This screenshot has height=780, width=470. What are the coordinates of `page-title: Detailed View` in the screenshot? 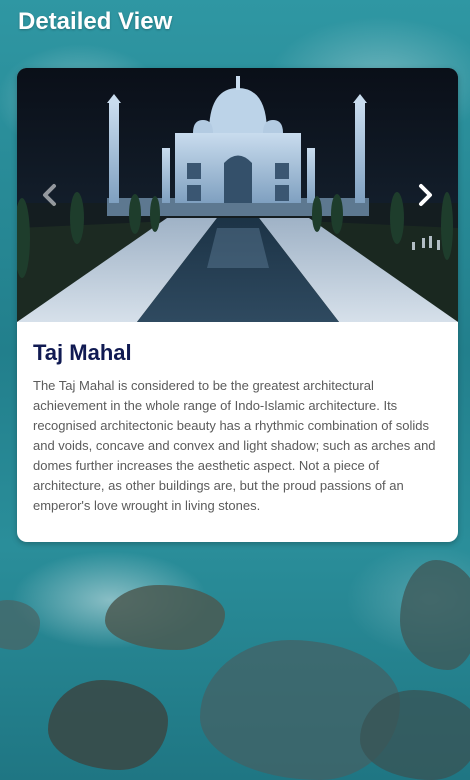 It's located at (95, 21).